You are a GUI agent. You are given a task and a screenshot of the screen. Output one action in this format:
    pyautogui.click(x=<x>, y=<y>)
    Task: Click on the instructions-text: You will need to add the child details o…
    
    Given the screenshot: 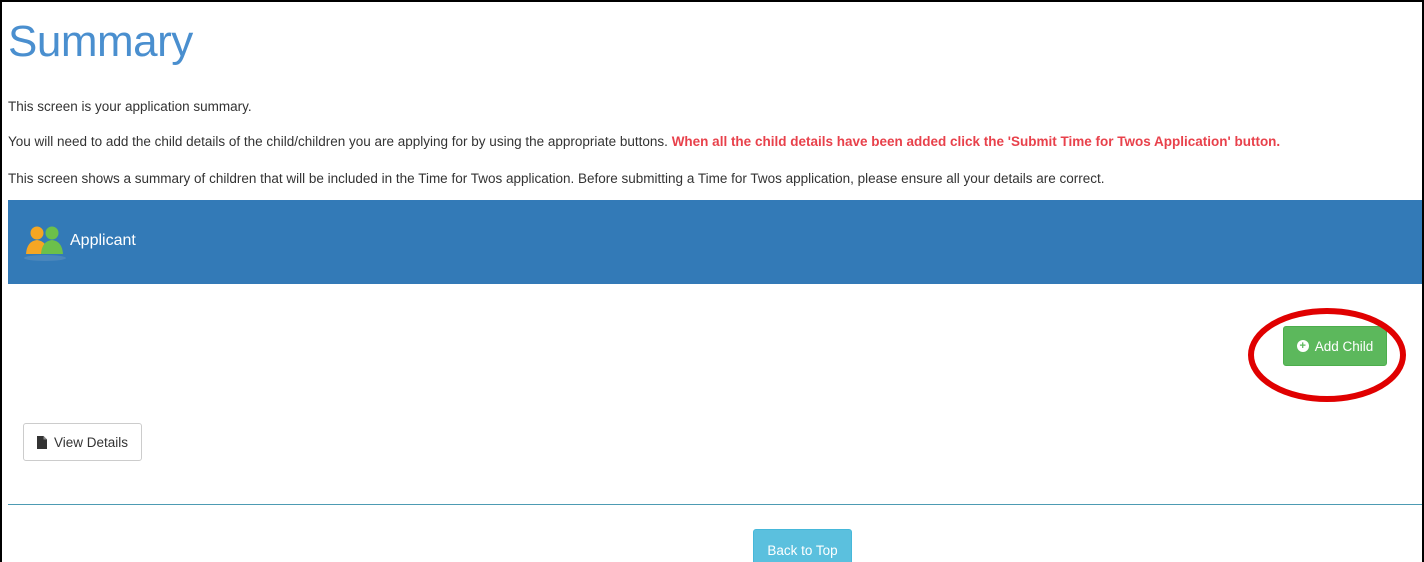 What is the action you would take?
    pyautogui.click(x=340, y=141)
    